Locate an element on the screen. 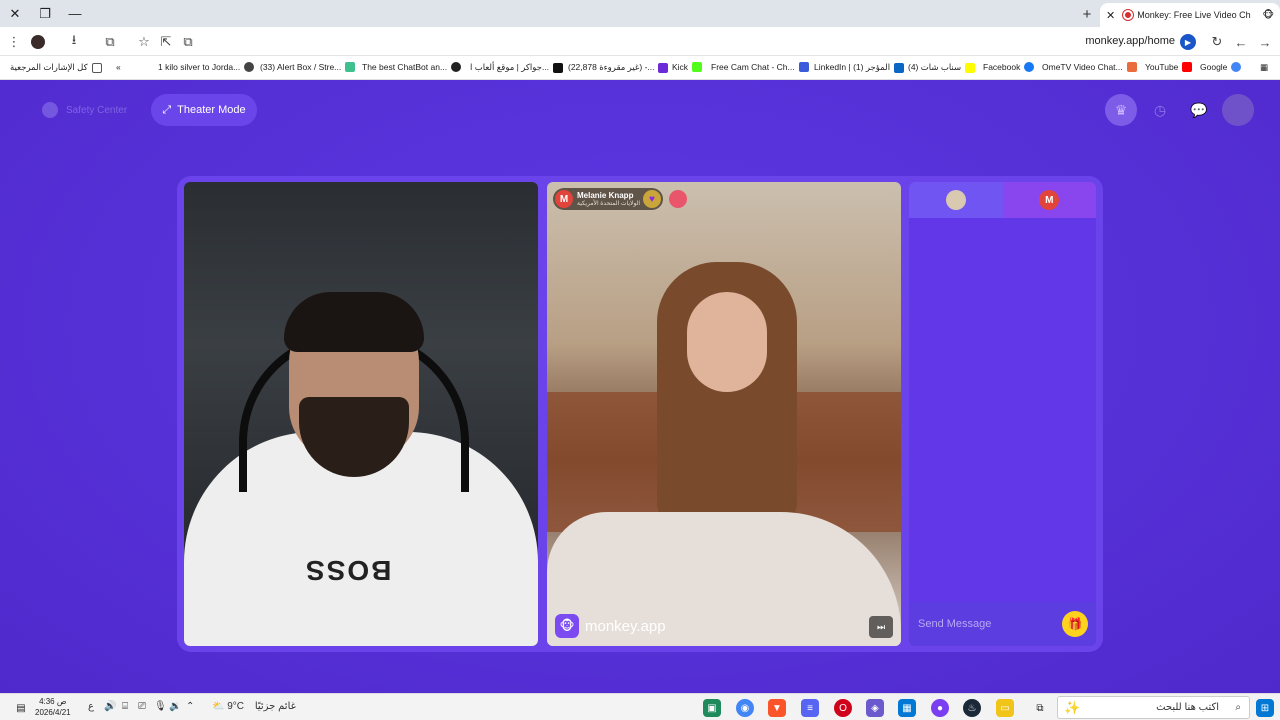  search-icon: ⌕ is located at coordinates (1238, 707).